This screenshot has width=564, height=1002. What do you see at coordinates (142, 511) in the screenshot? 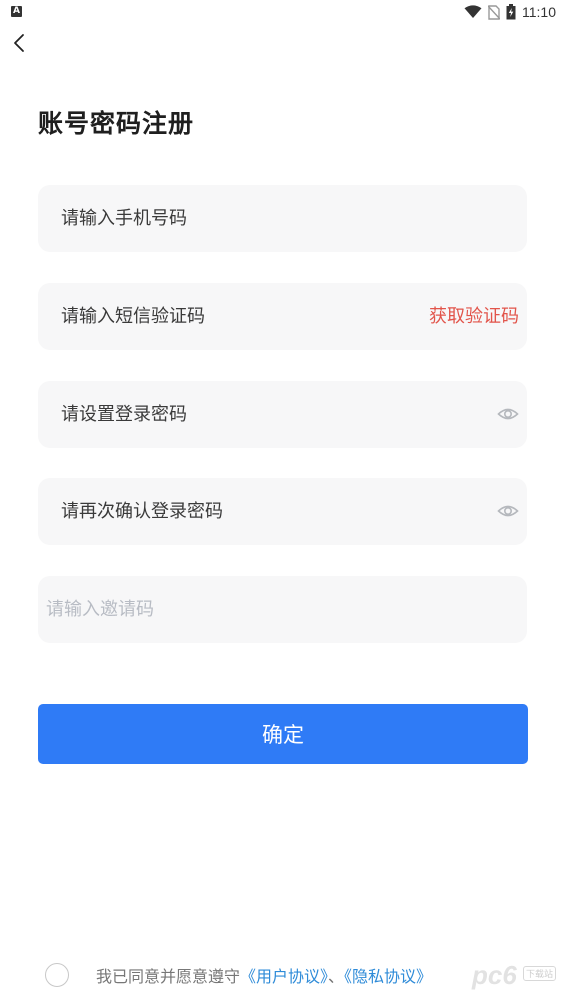
I see `confirm-password-placeholder: 请再次确认登录密码` at bounding box center [142, 511].